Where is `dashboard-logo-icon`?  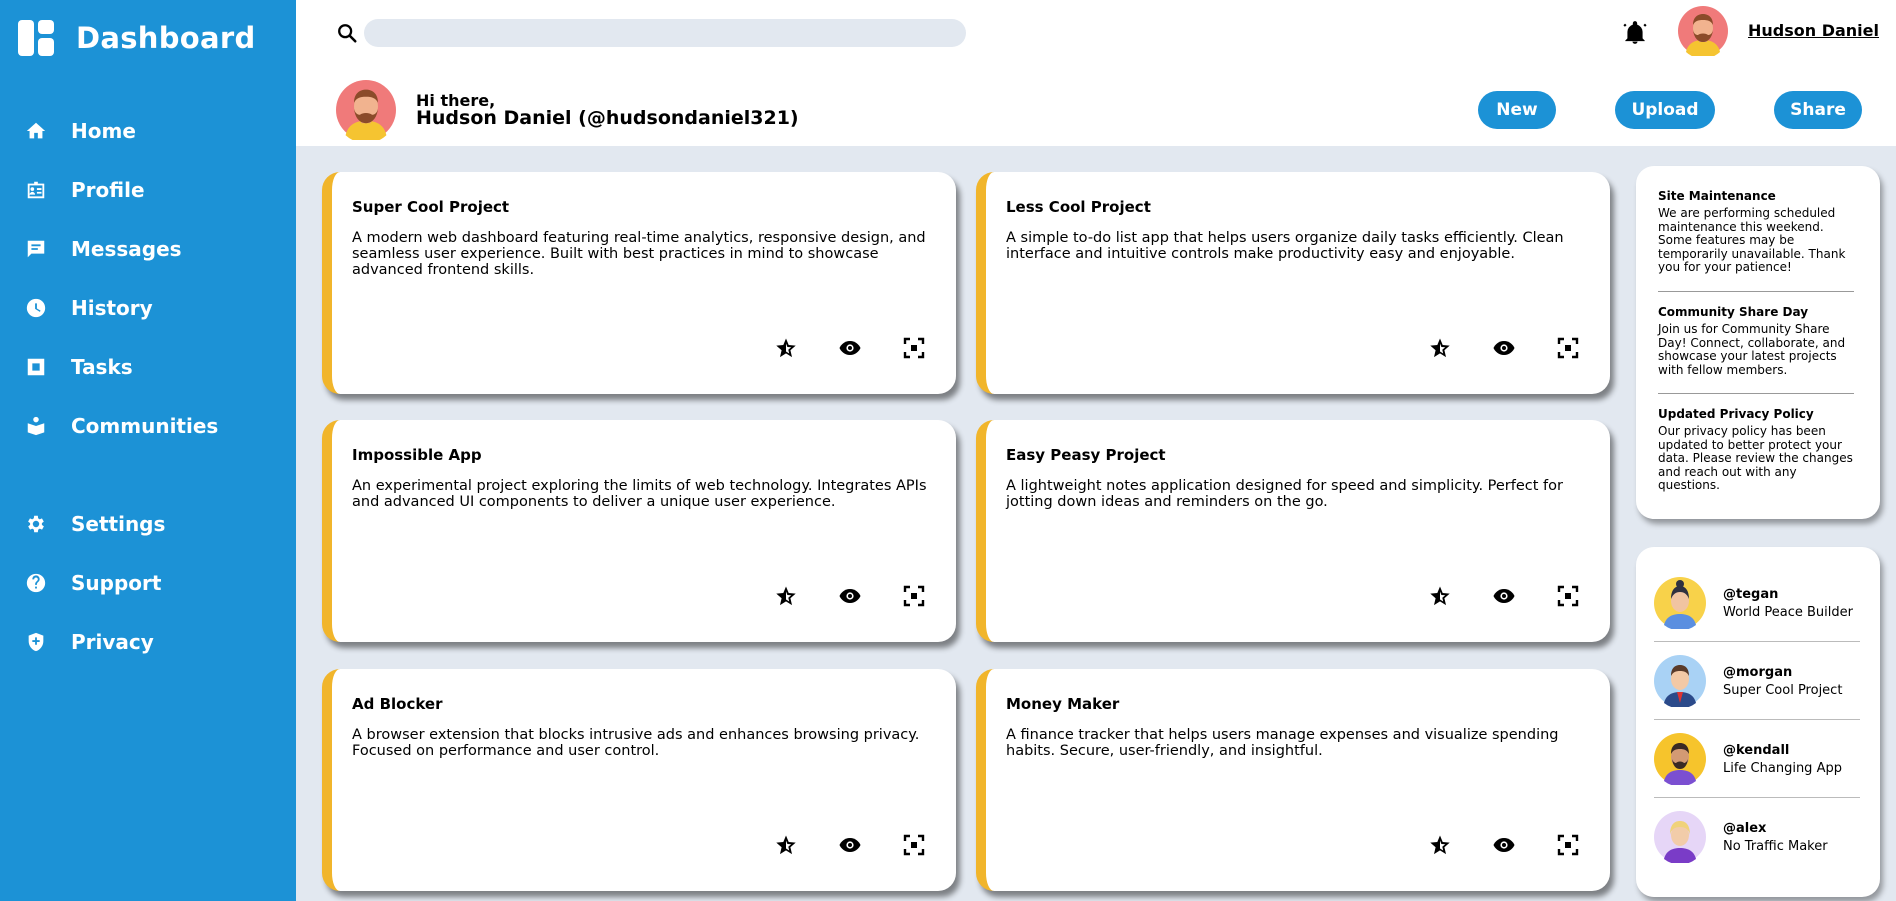
dashboard-logo-icon is located at coordinates (36, 38).